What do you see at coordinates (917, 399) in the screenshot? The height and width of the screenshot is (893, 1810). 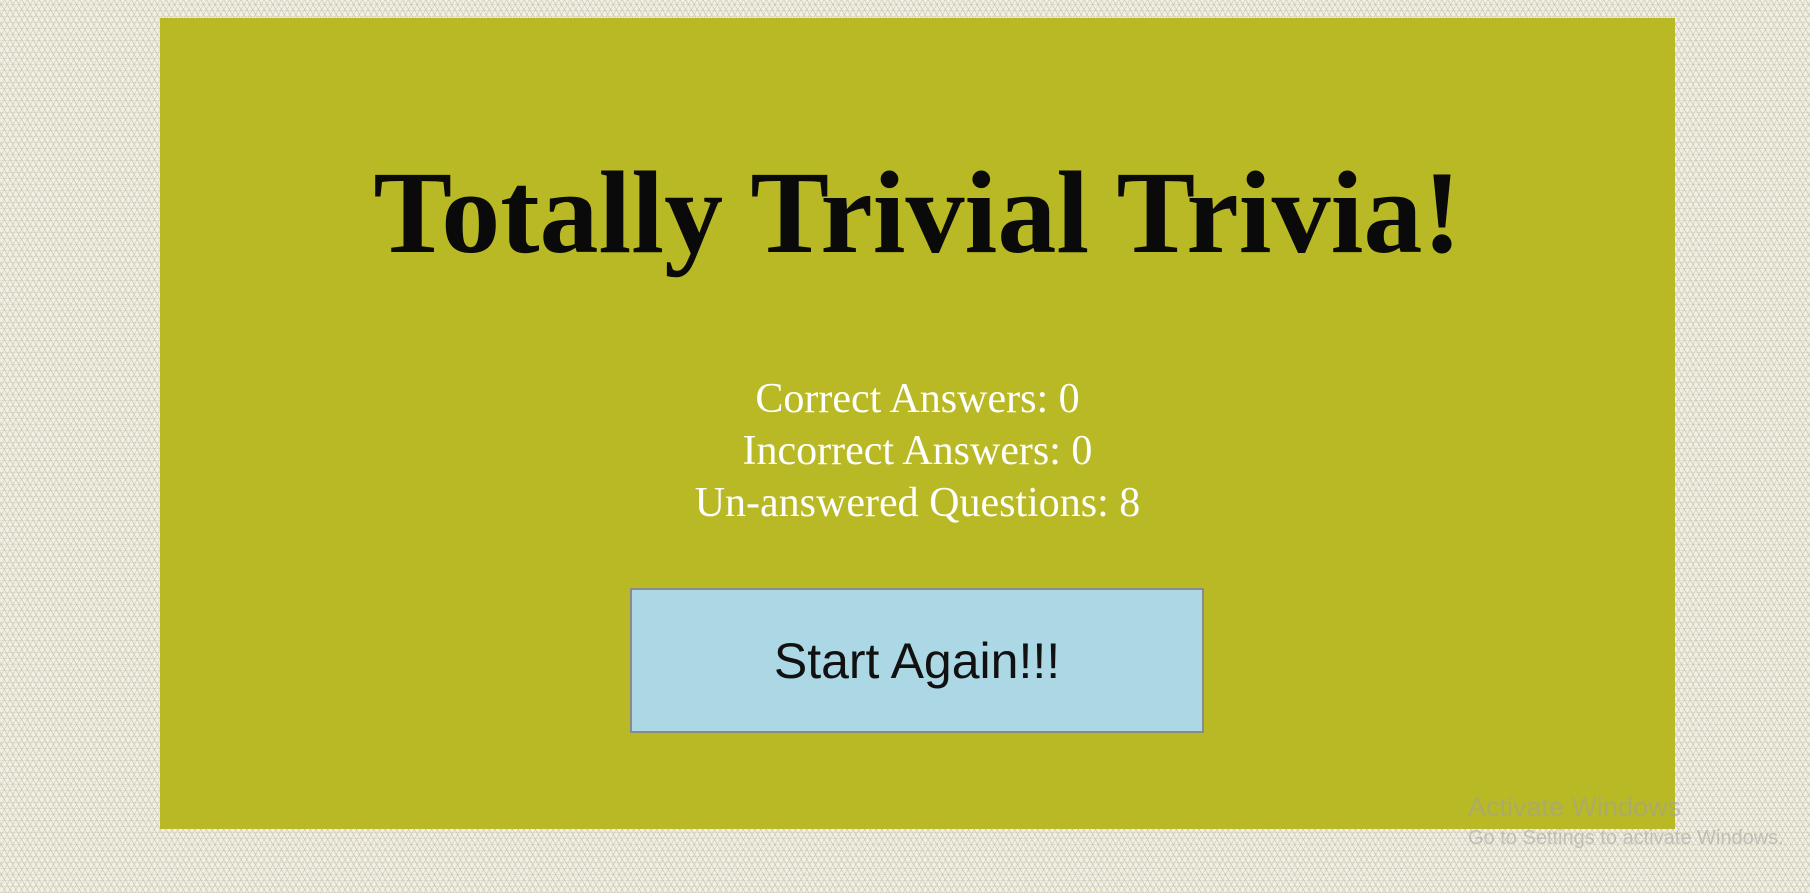 I see `correct-answers-count: Correct Answers: 0` at bounding box center [917, 399].